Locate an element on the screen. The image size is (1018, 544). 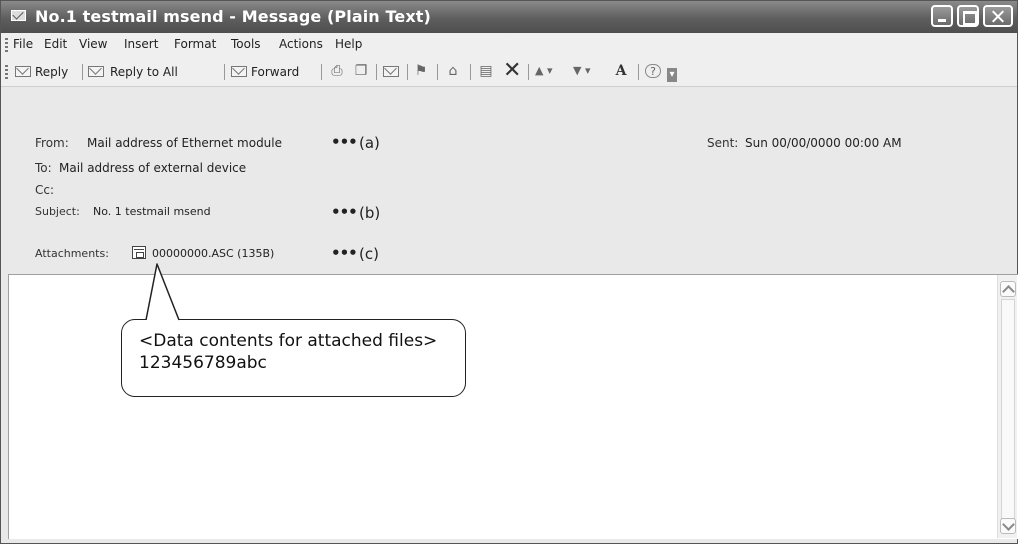
callout-content: 123456789abc is located at coordinates (203, 363).